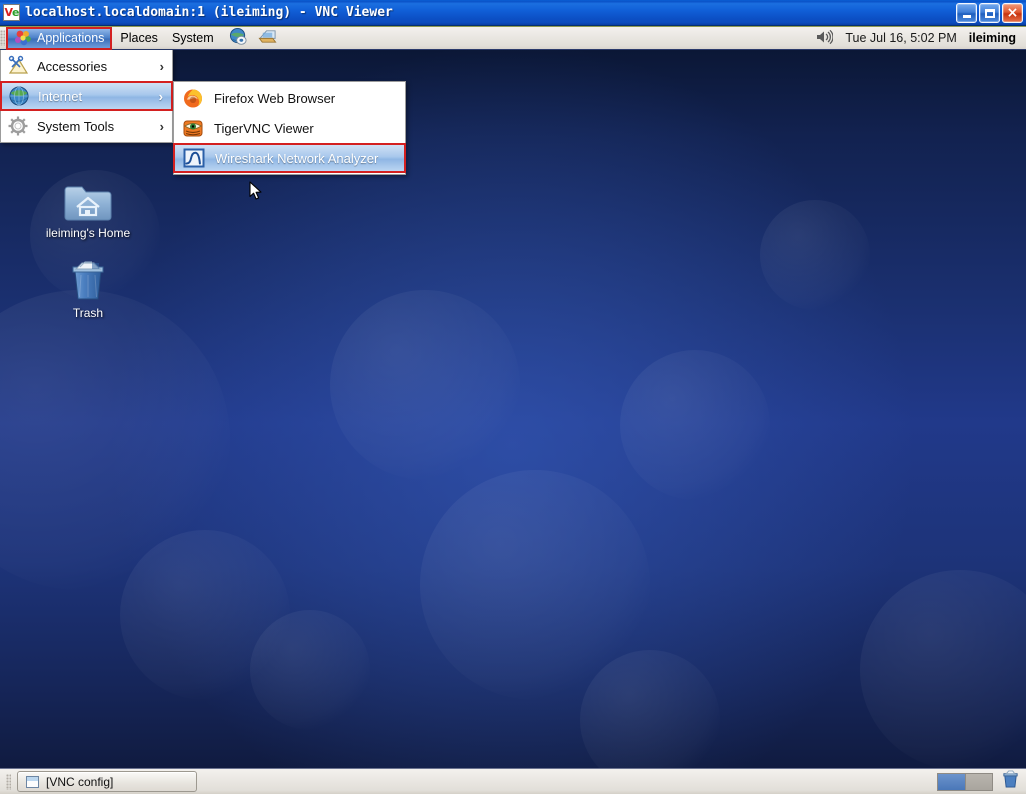 The width and height of the screenshot is (1026, 794). Describe the element at coordinates (8, 12) in the screenshot. I see `vnc-logo-v: V` at that location.